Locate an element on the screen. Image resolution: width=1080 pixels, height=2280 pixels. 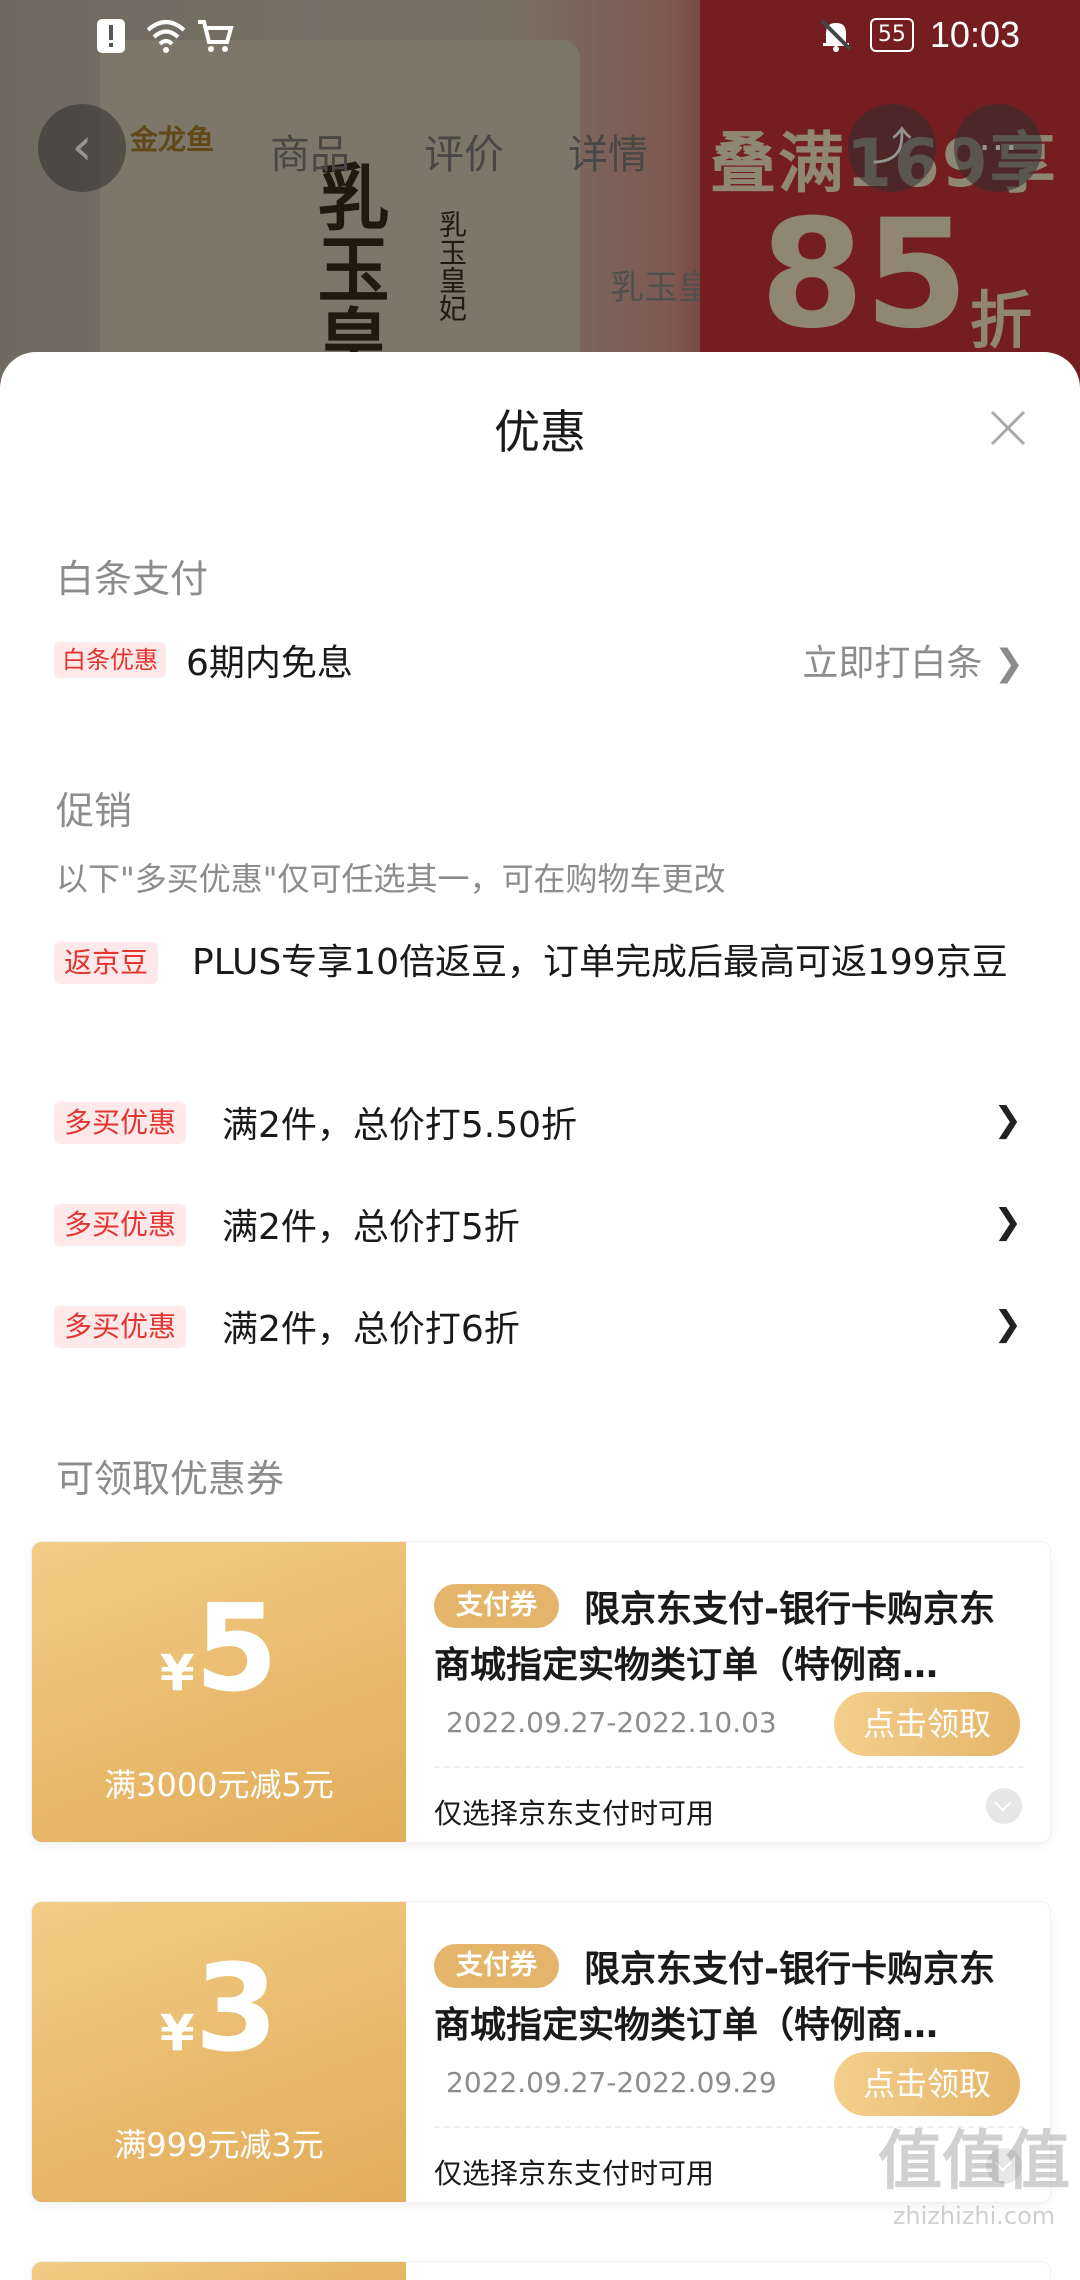
status-bar: 55 10:03 is located at coordinates (540, 38).